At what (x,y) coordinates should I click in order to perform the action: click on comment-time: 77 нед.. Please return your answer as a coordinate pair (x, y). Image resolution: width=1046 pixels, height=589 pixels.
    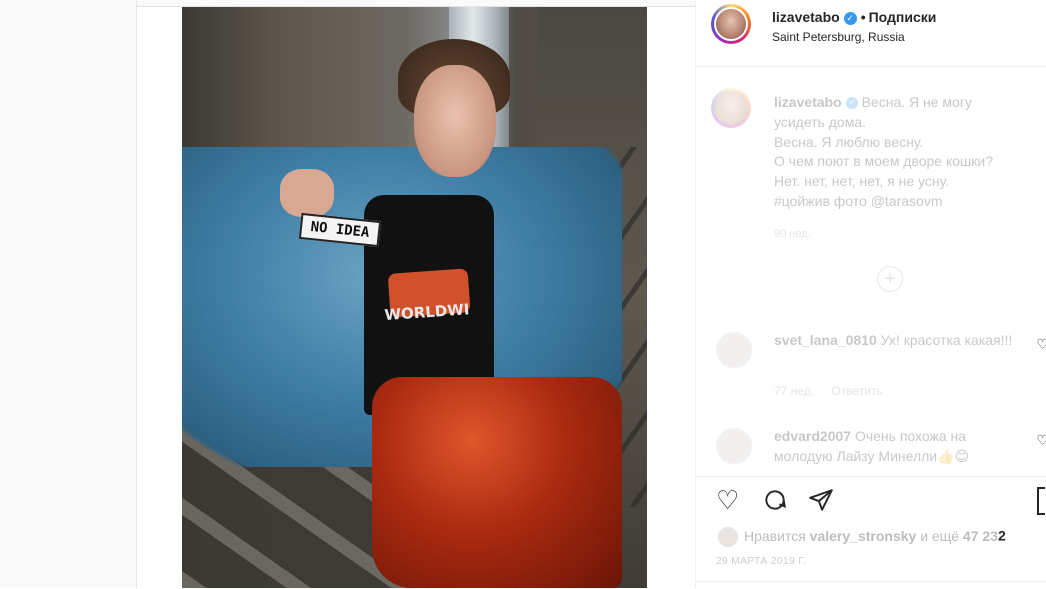
    Looking at the image, I should click on (794, 391).